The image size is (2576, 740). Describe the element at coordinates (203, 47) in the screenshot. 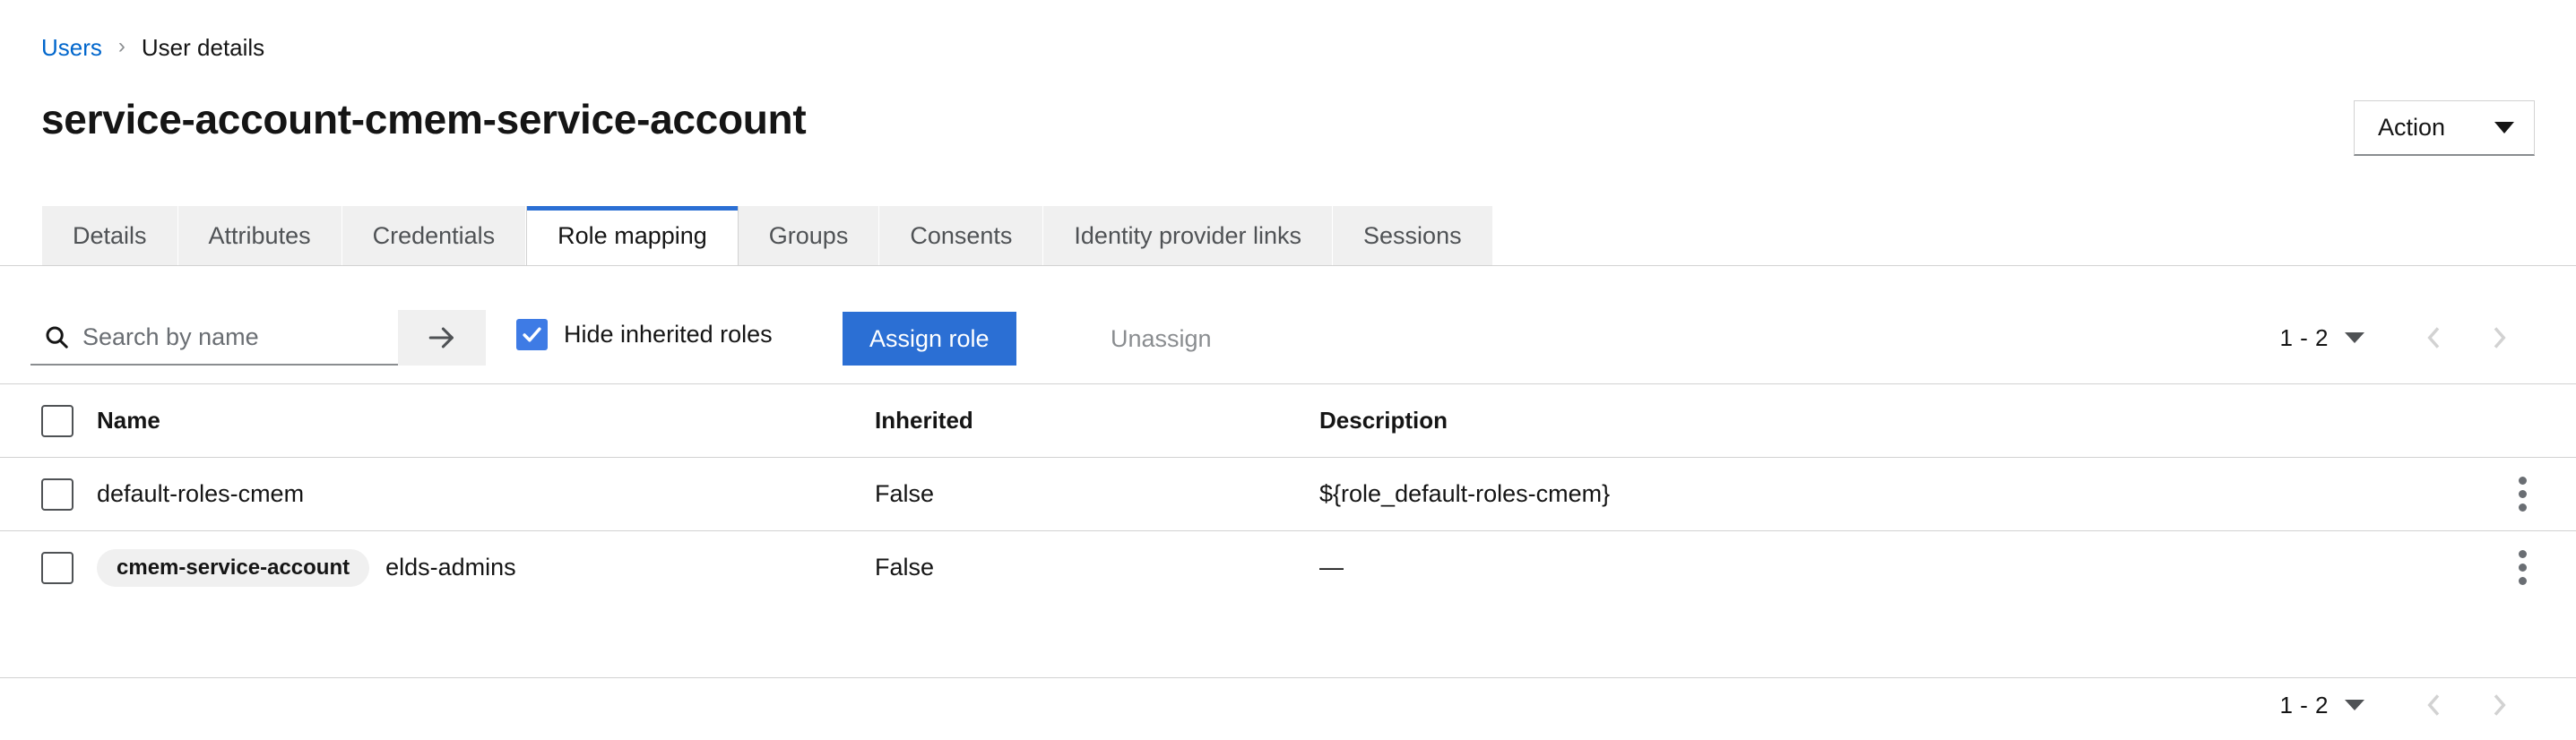

I see `breadcrumb-current: User details` at that location.